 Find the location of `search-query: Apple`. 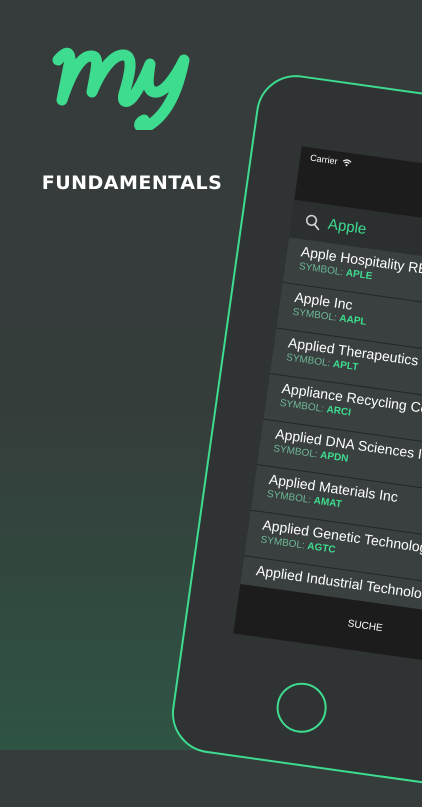

search-query: Apple is located at coordinates (347, 226).